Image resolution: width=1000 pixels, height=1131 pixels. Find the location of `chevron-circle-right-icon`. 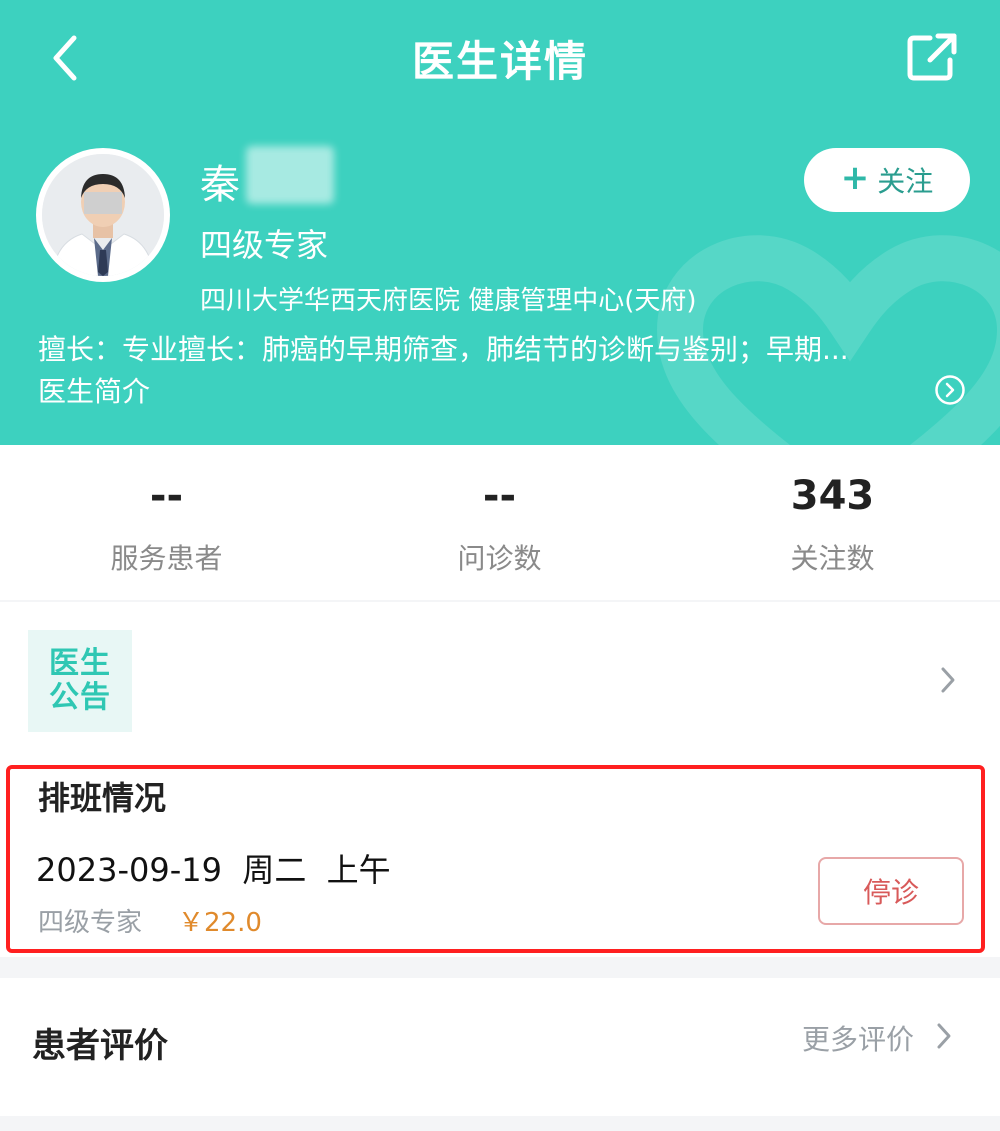

chevron-circle-right-icon is located at coordinates (950, 390).